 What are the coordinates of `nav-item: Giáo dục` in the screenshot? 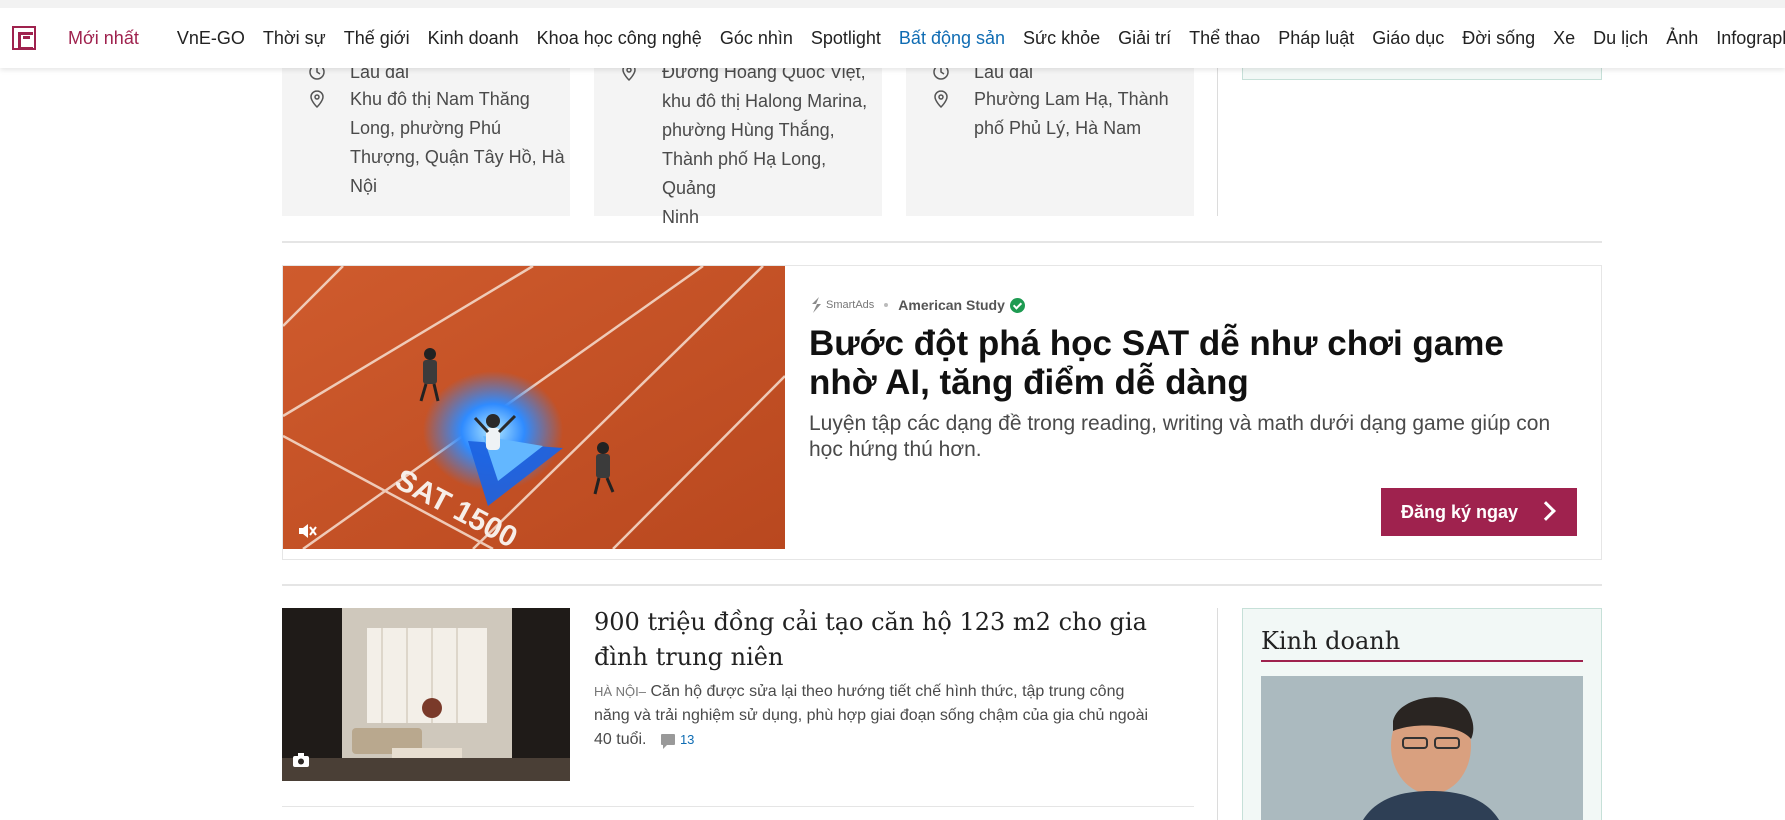 It's located at (1408, 38).